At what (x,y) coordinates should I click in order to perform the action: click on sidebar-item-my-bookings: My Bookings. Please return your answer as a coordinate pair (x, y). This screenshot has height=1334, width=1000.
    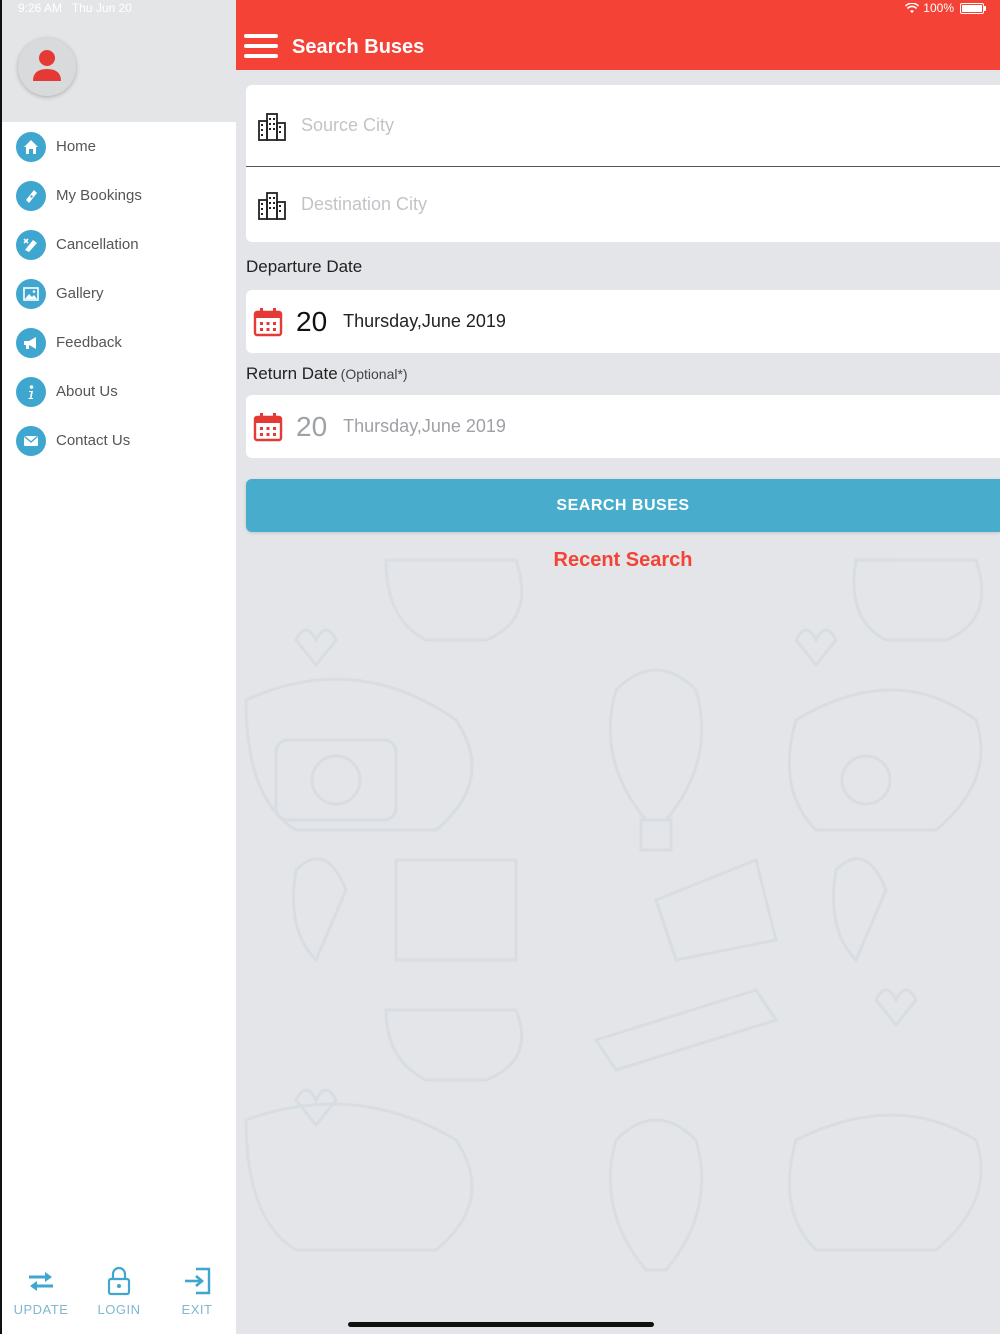
    Looking at the image, I should click on (119, 195).